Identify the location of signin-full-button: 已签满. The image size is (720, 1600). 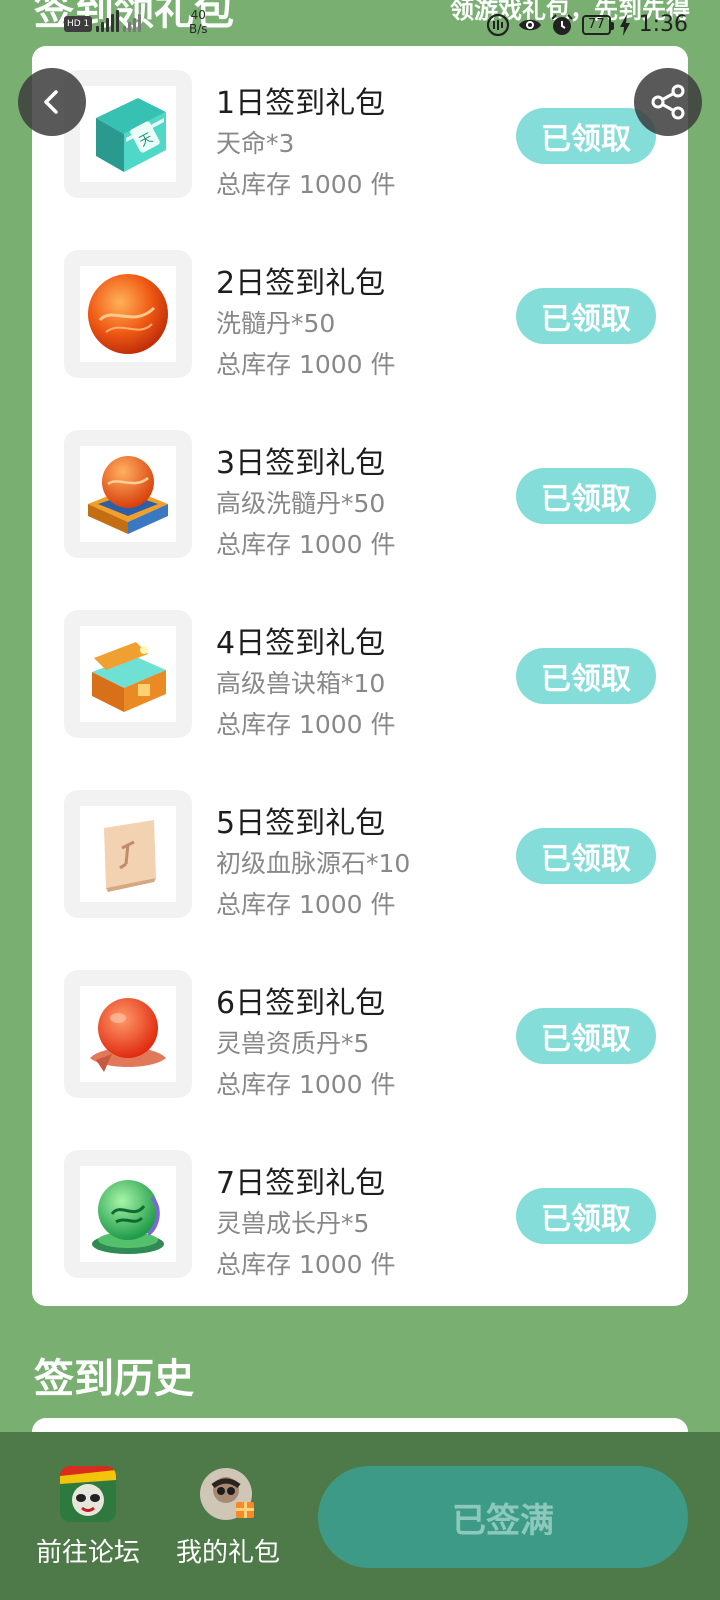
(503, 1517).